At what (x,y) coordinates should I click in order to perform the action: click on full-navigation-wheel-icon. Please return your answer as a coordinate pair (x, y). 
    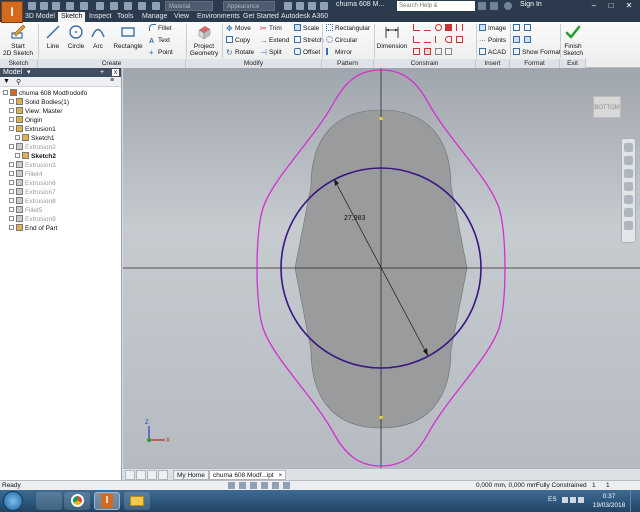
    Looking at the image, I should click on (628, 147).